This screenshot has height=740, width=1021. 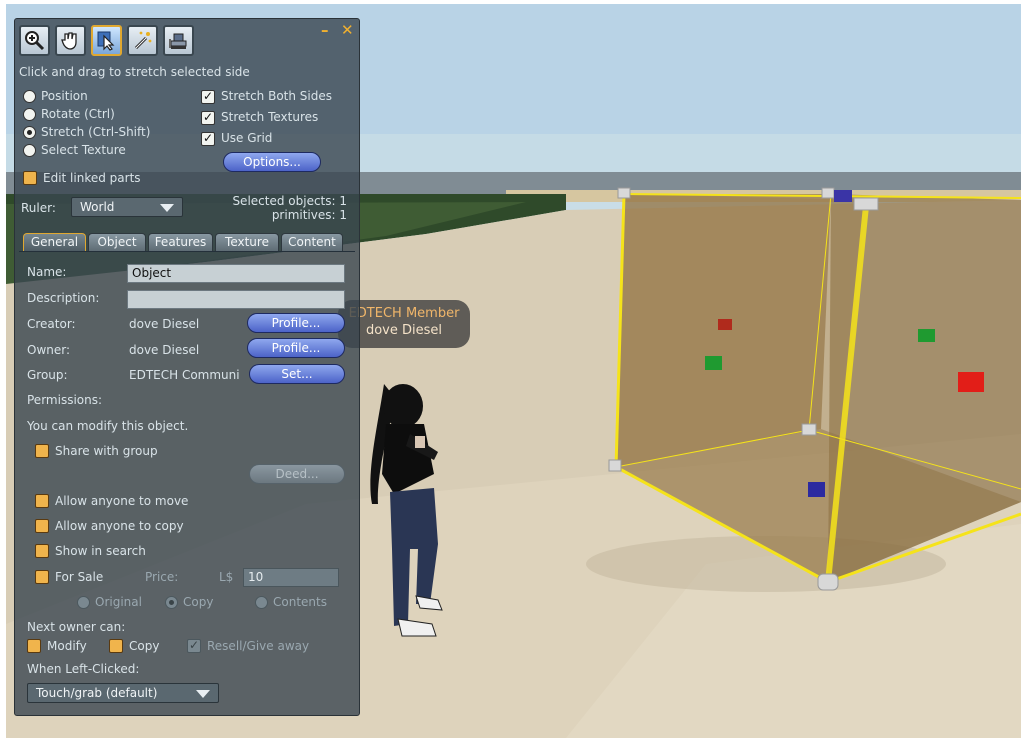 I want to click on zoom-tool-button, so click(x=34, y=40).